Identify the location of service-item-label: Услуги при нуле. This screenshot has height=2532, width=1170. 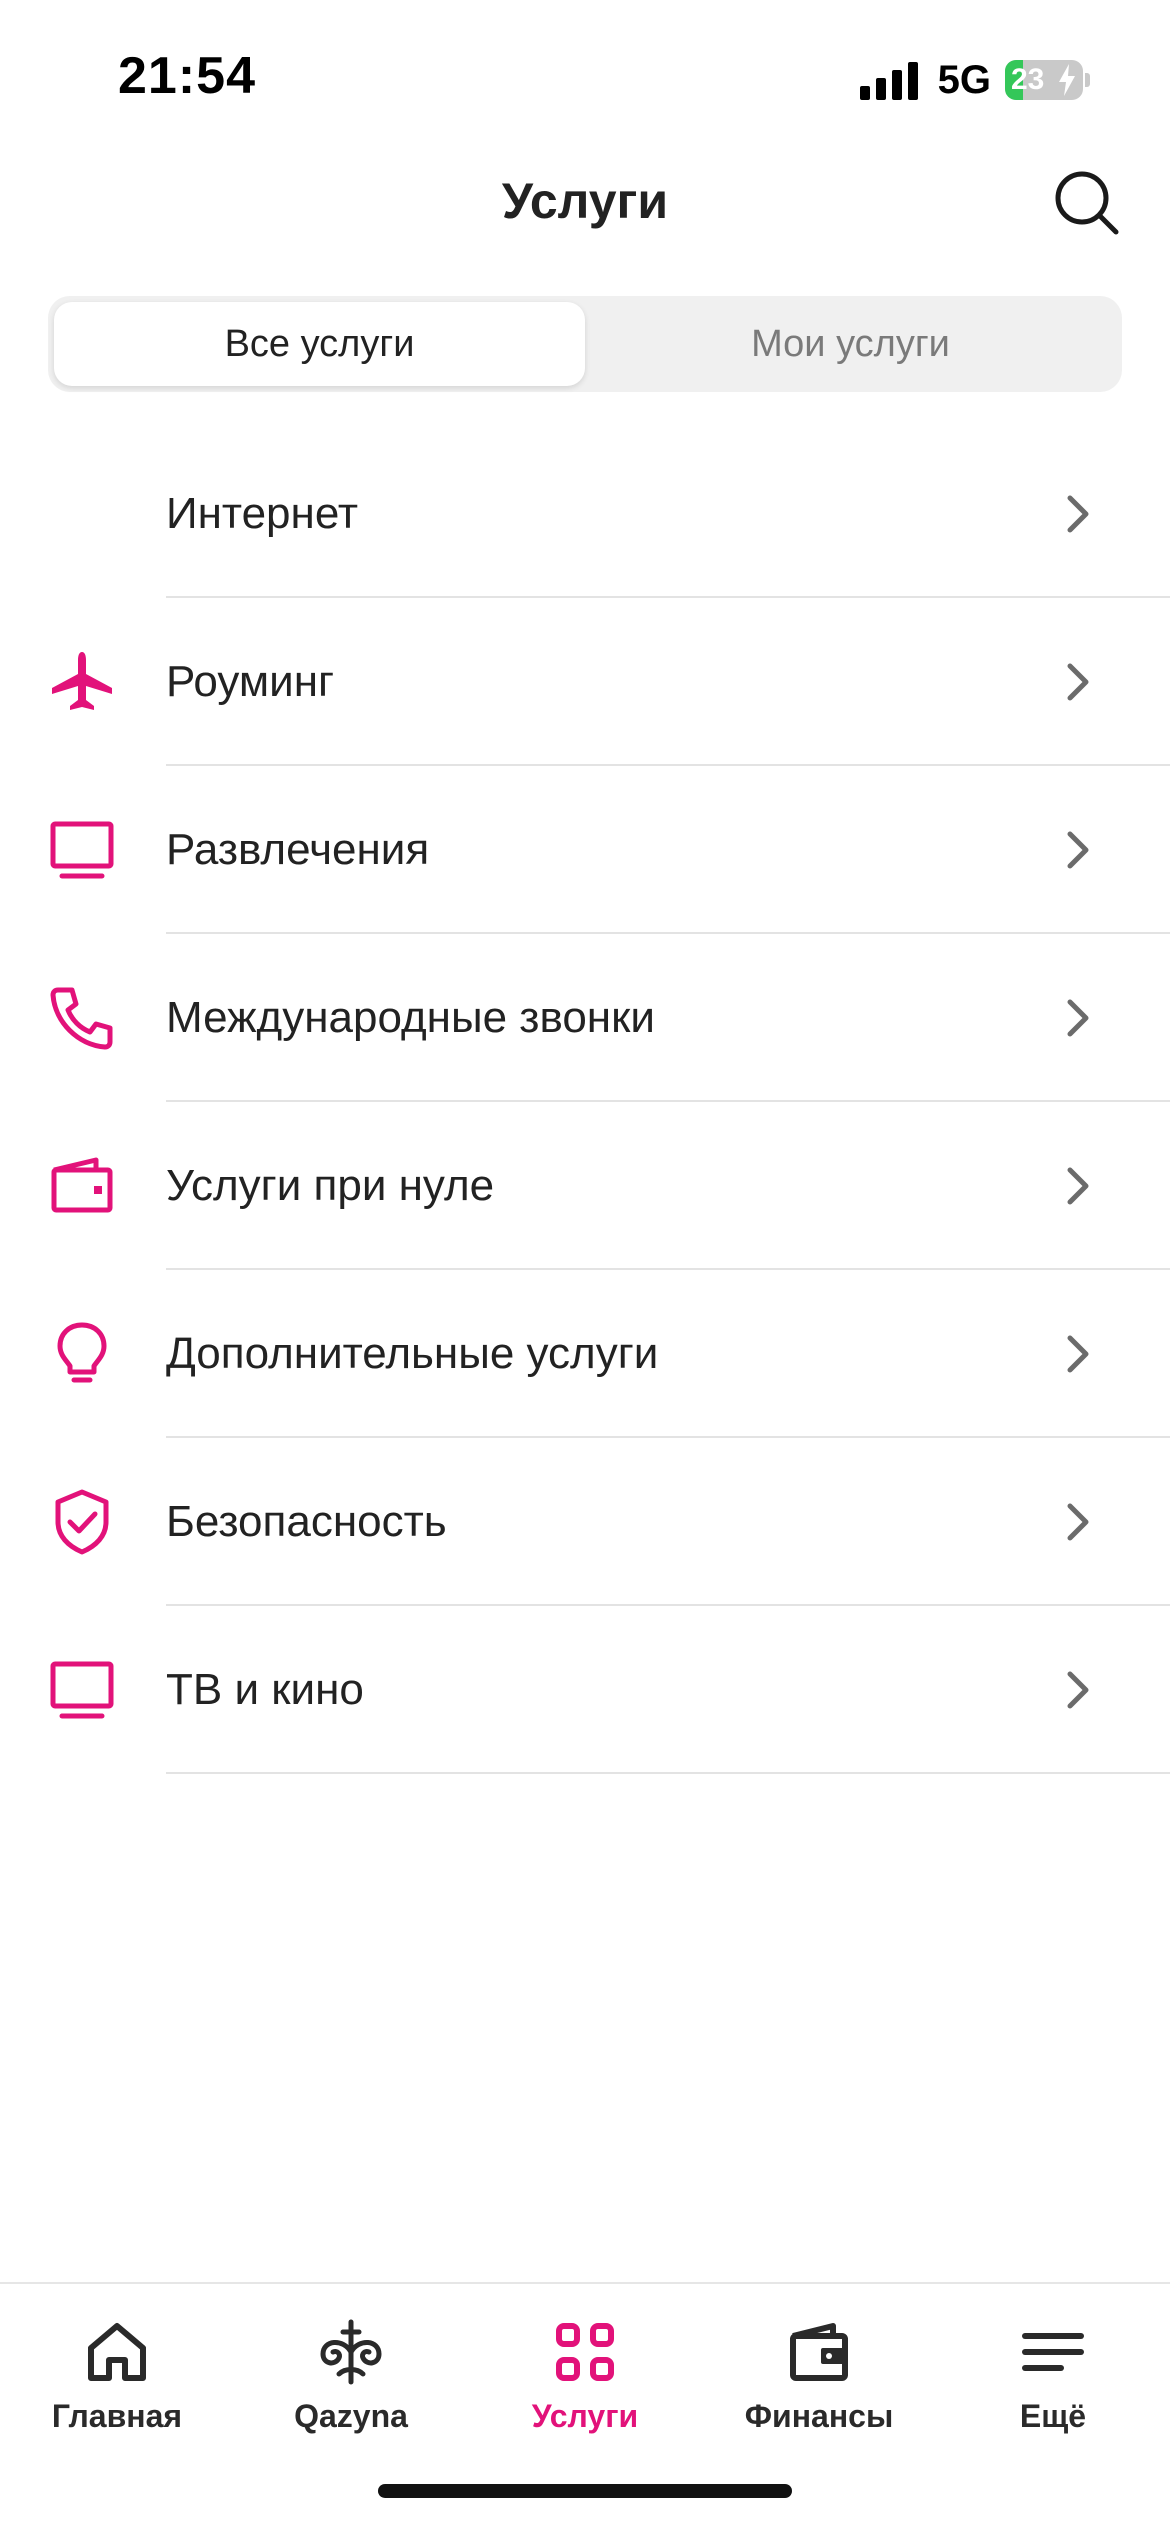
(330, 1185).